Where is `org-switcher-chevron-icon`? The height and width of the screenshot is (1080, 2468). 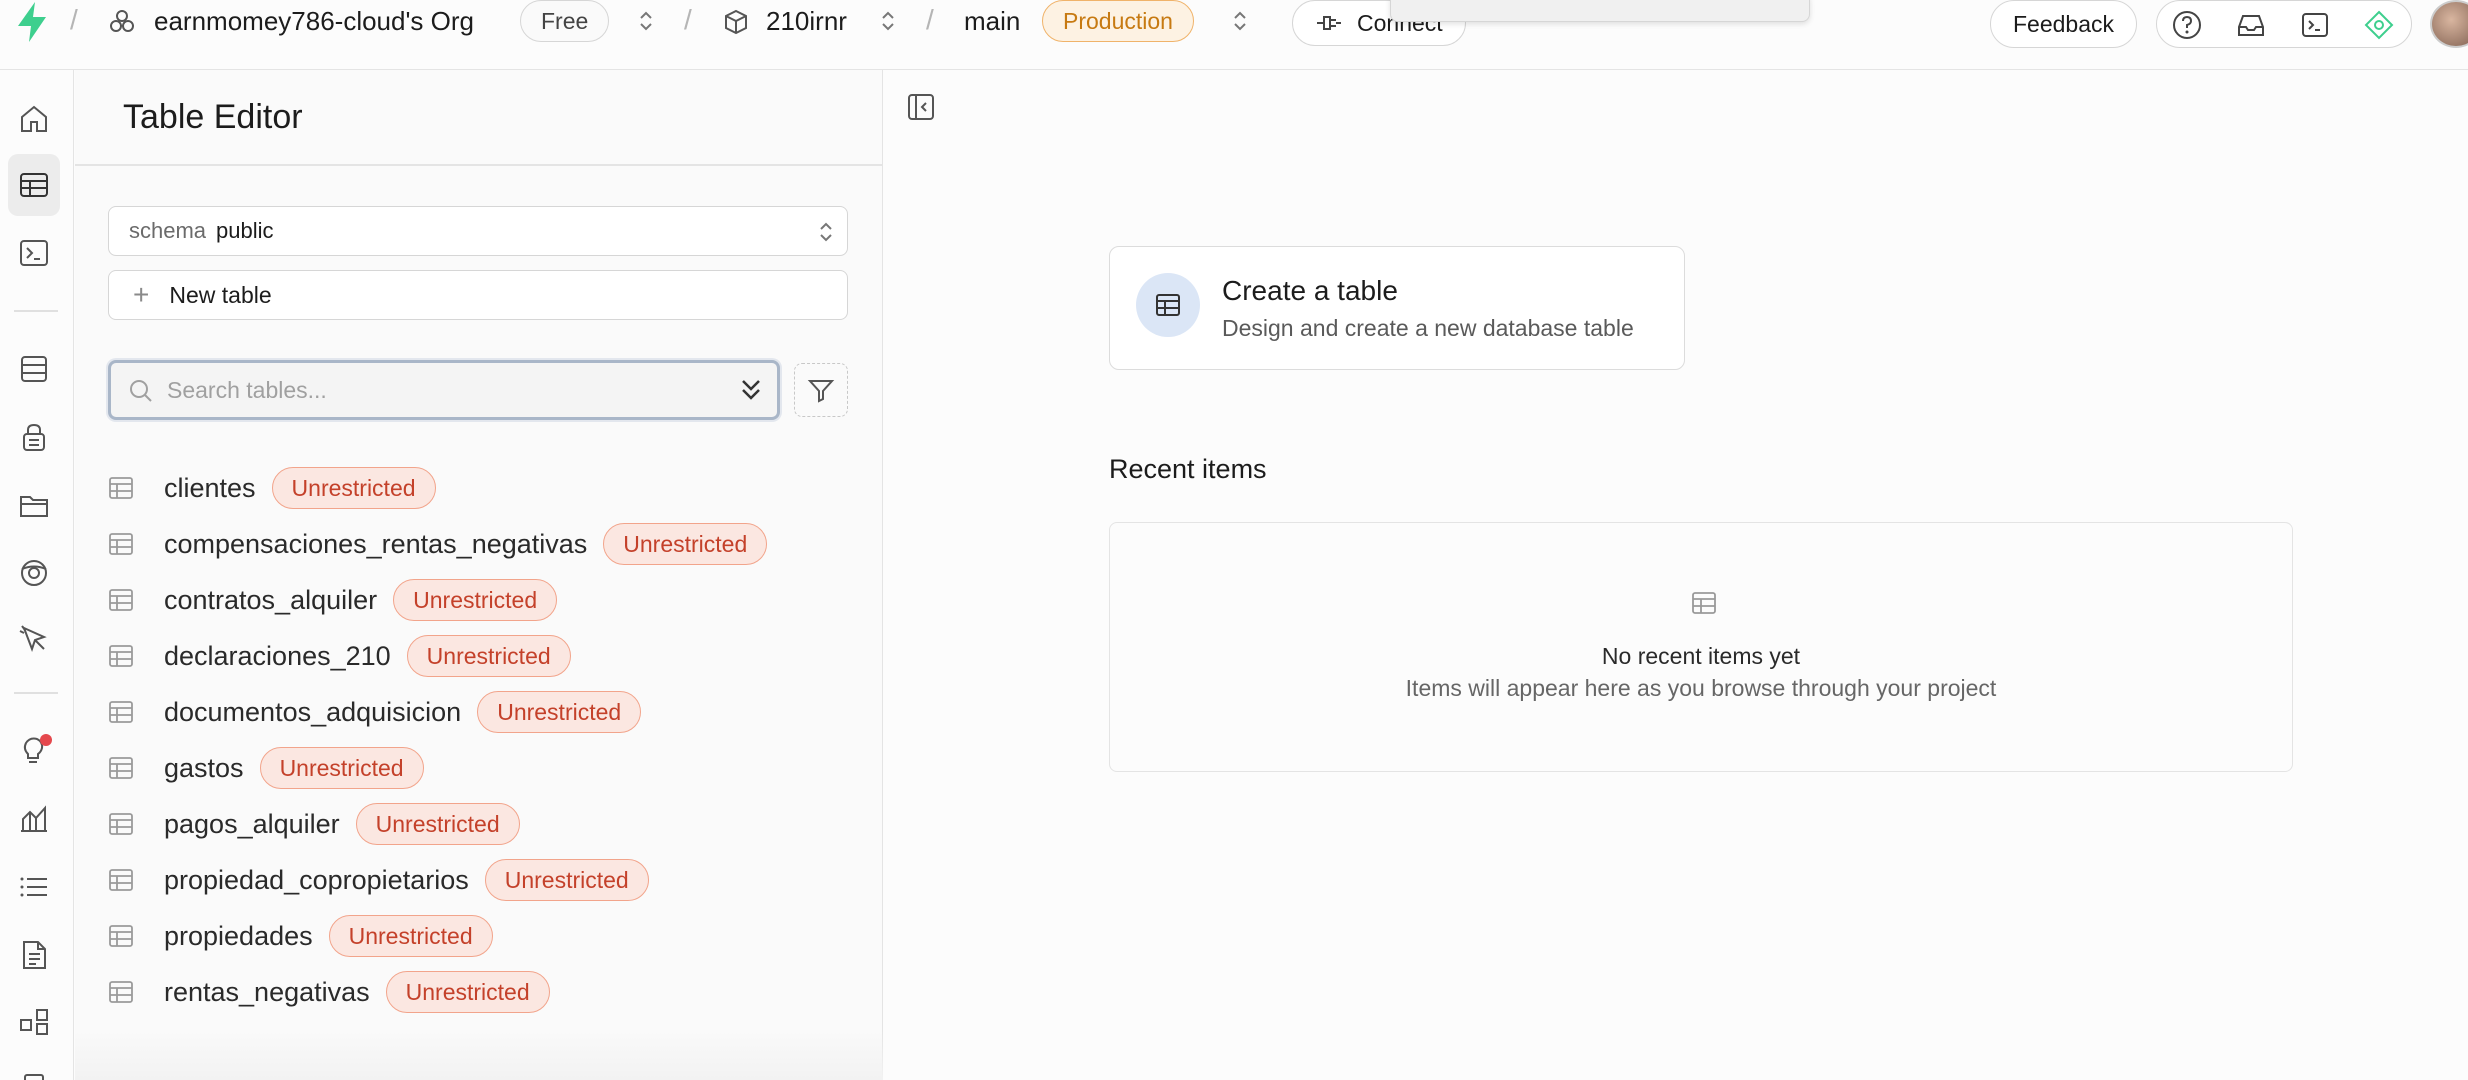 org-switcher-chevron-icon is located at coordinates (646, 21).